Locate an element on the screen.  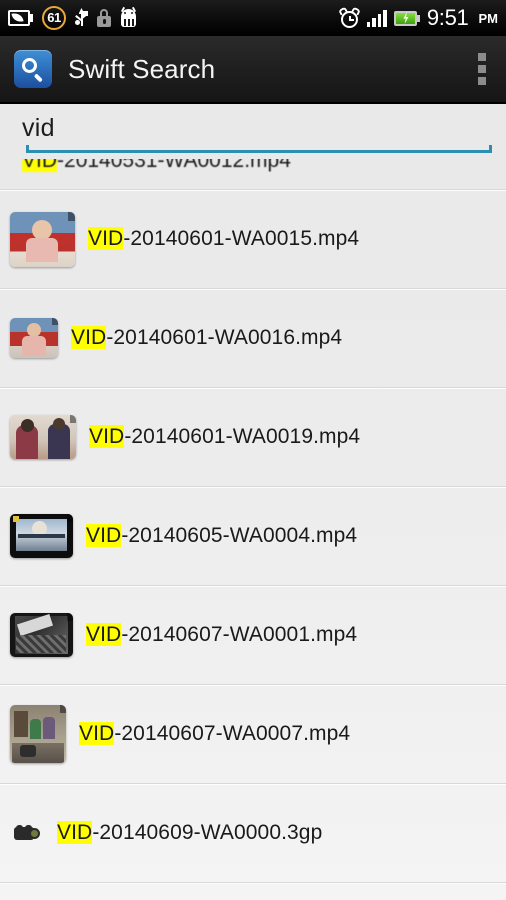
list-item-label: VID-20140601-WA0019.mp4 is located at coordinates (225, 436).